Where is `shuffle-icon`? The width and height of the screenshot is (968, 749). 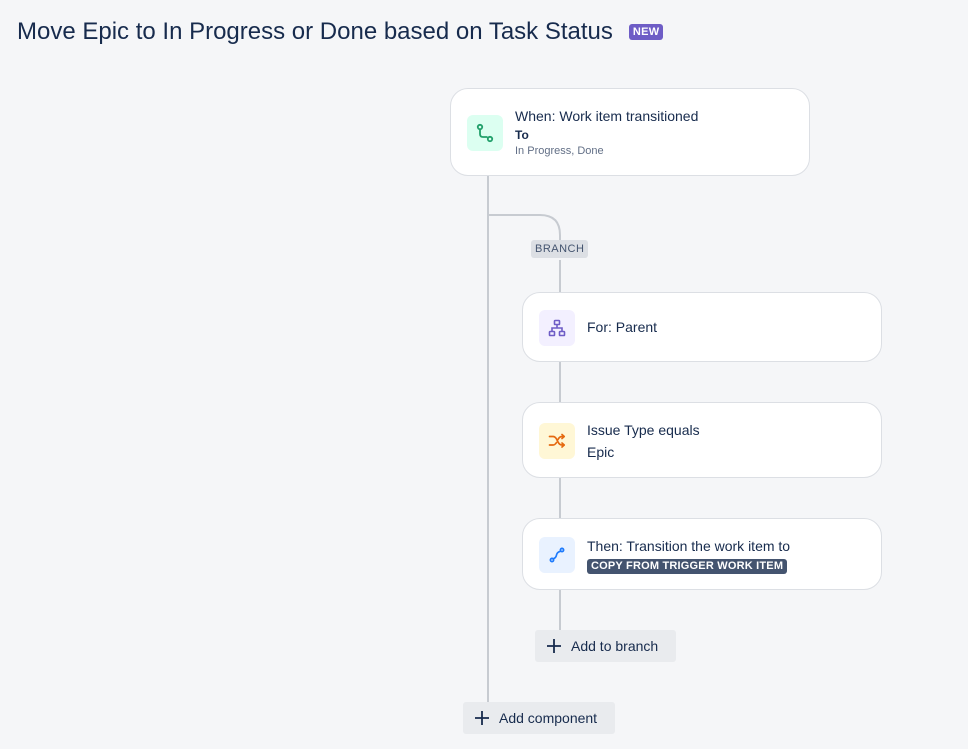
shuffle-icon is located at coordinates (557, 440).